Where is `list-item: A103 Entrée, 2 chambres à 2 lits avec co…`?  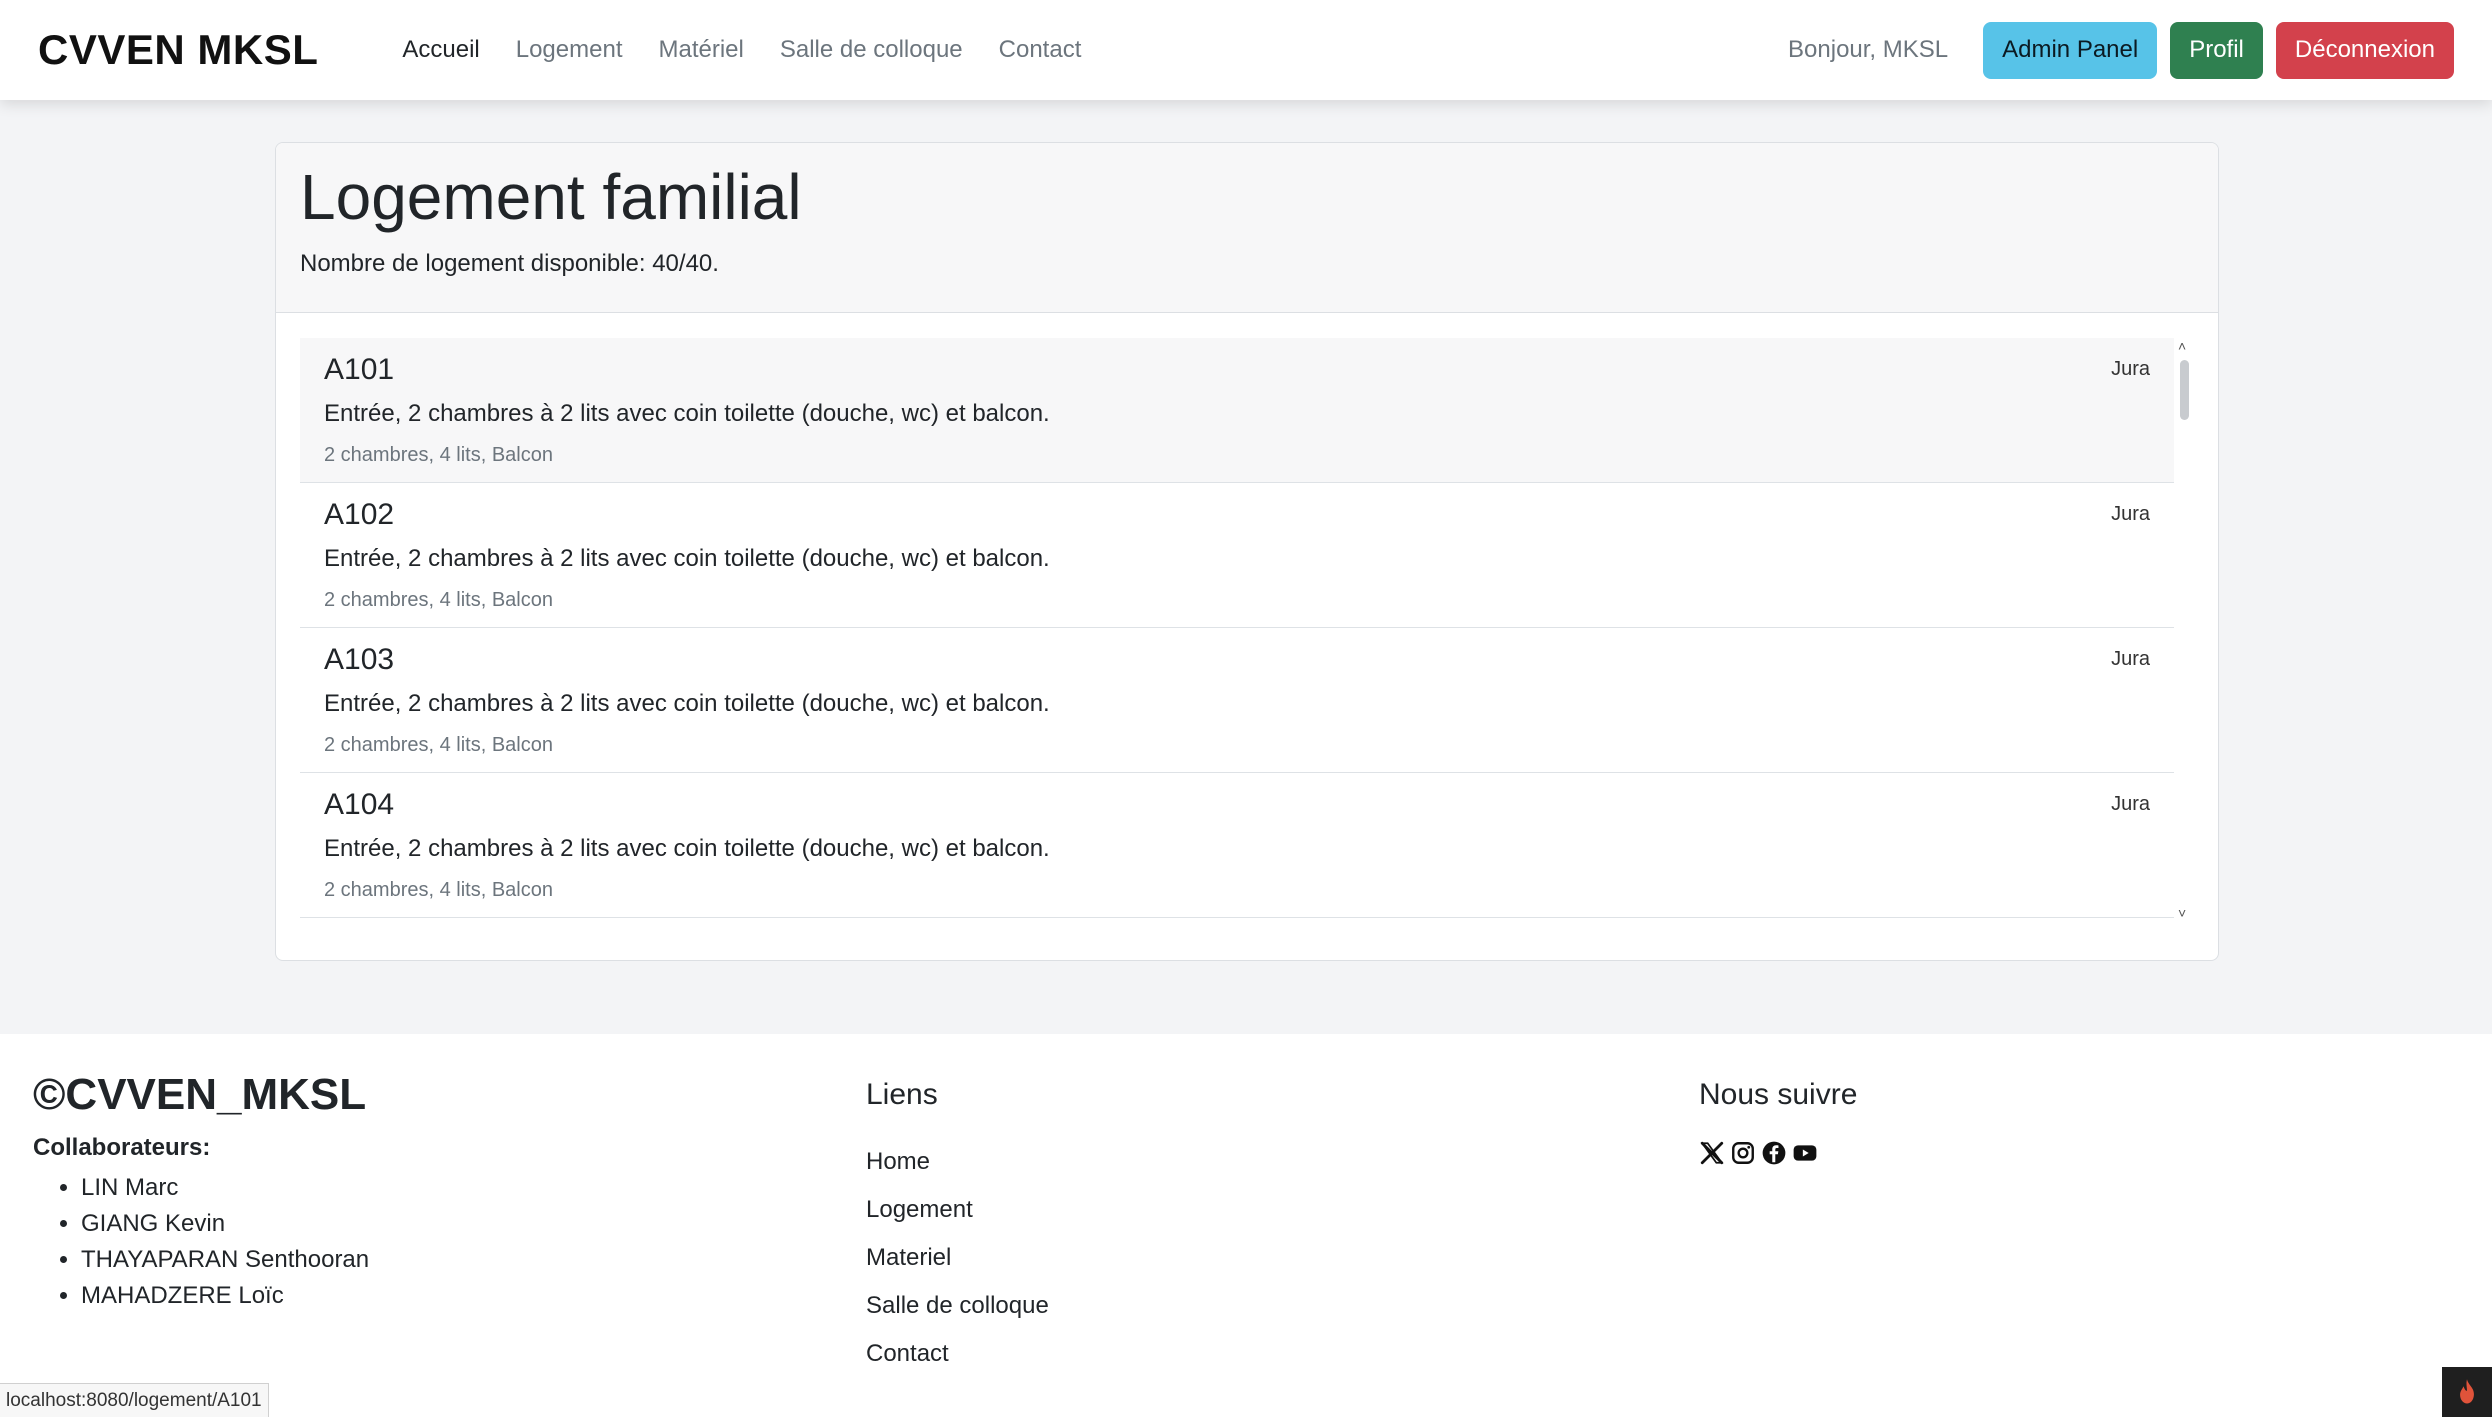 list-item: A103 Entrée, 2 chambres à 2 lits avec co… is located at coordinates (1237, 700).